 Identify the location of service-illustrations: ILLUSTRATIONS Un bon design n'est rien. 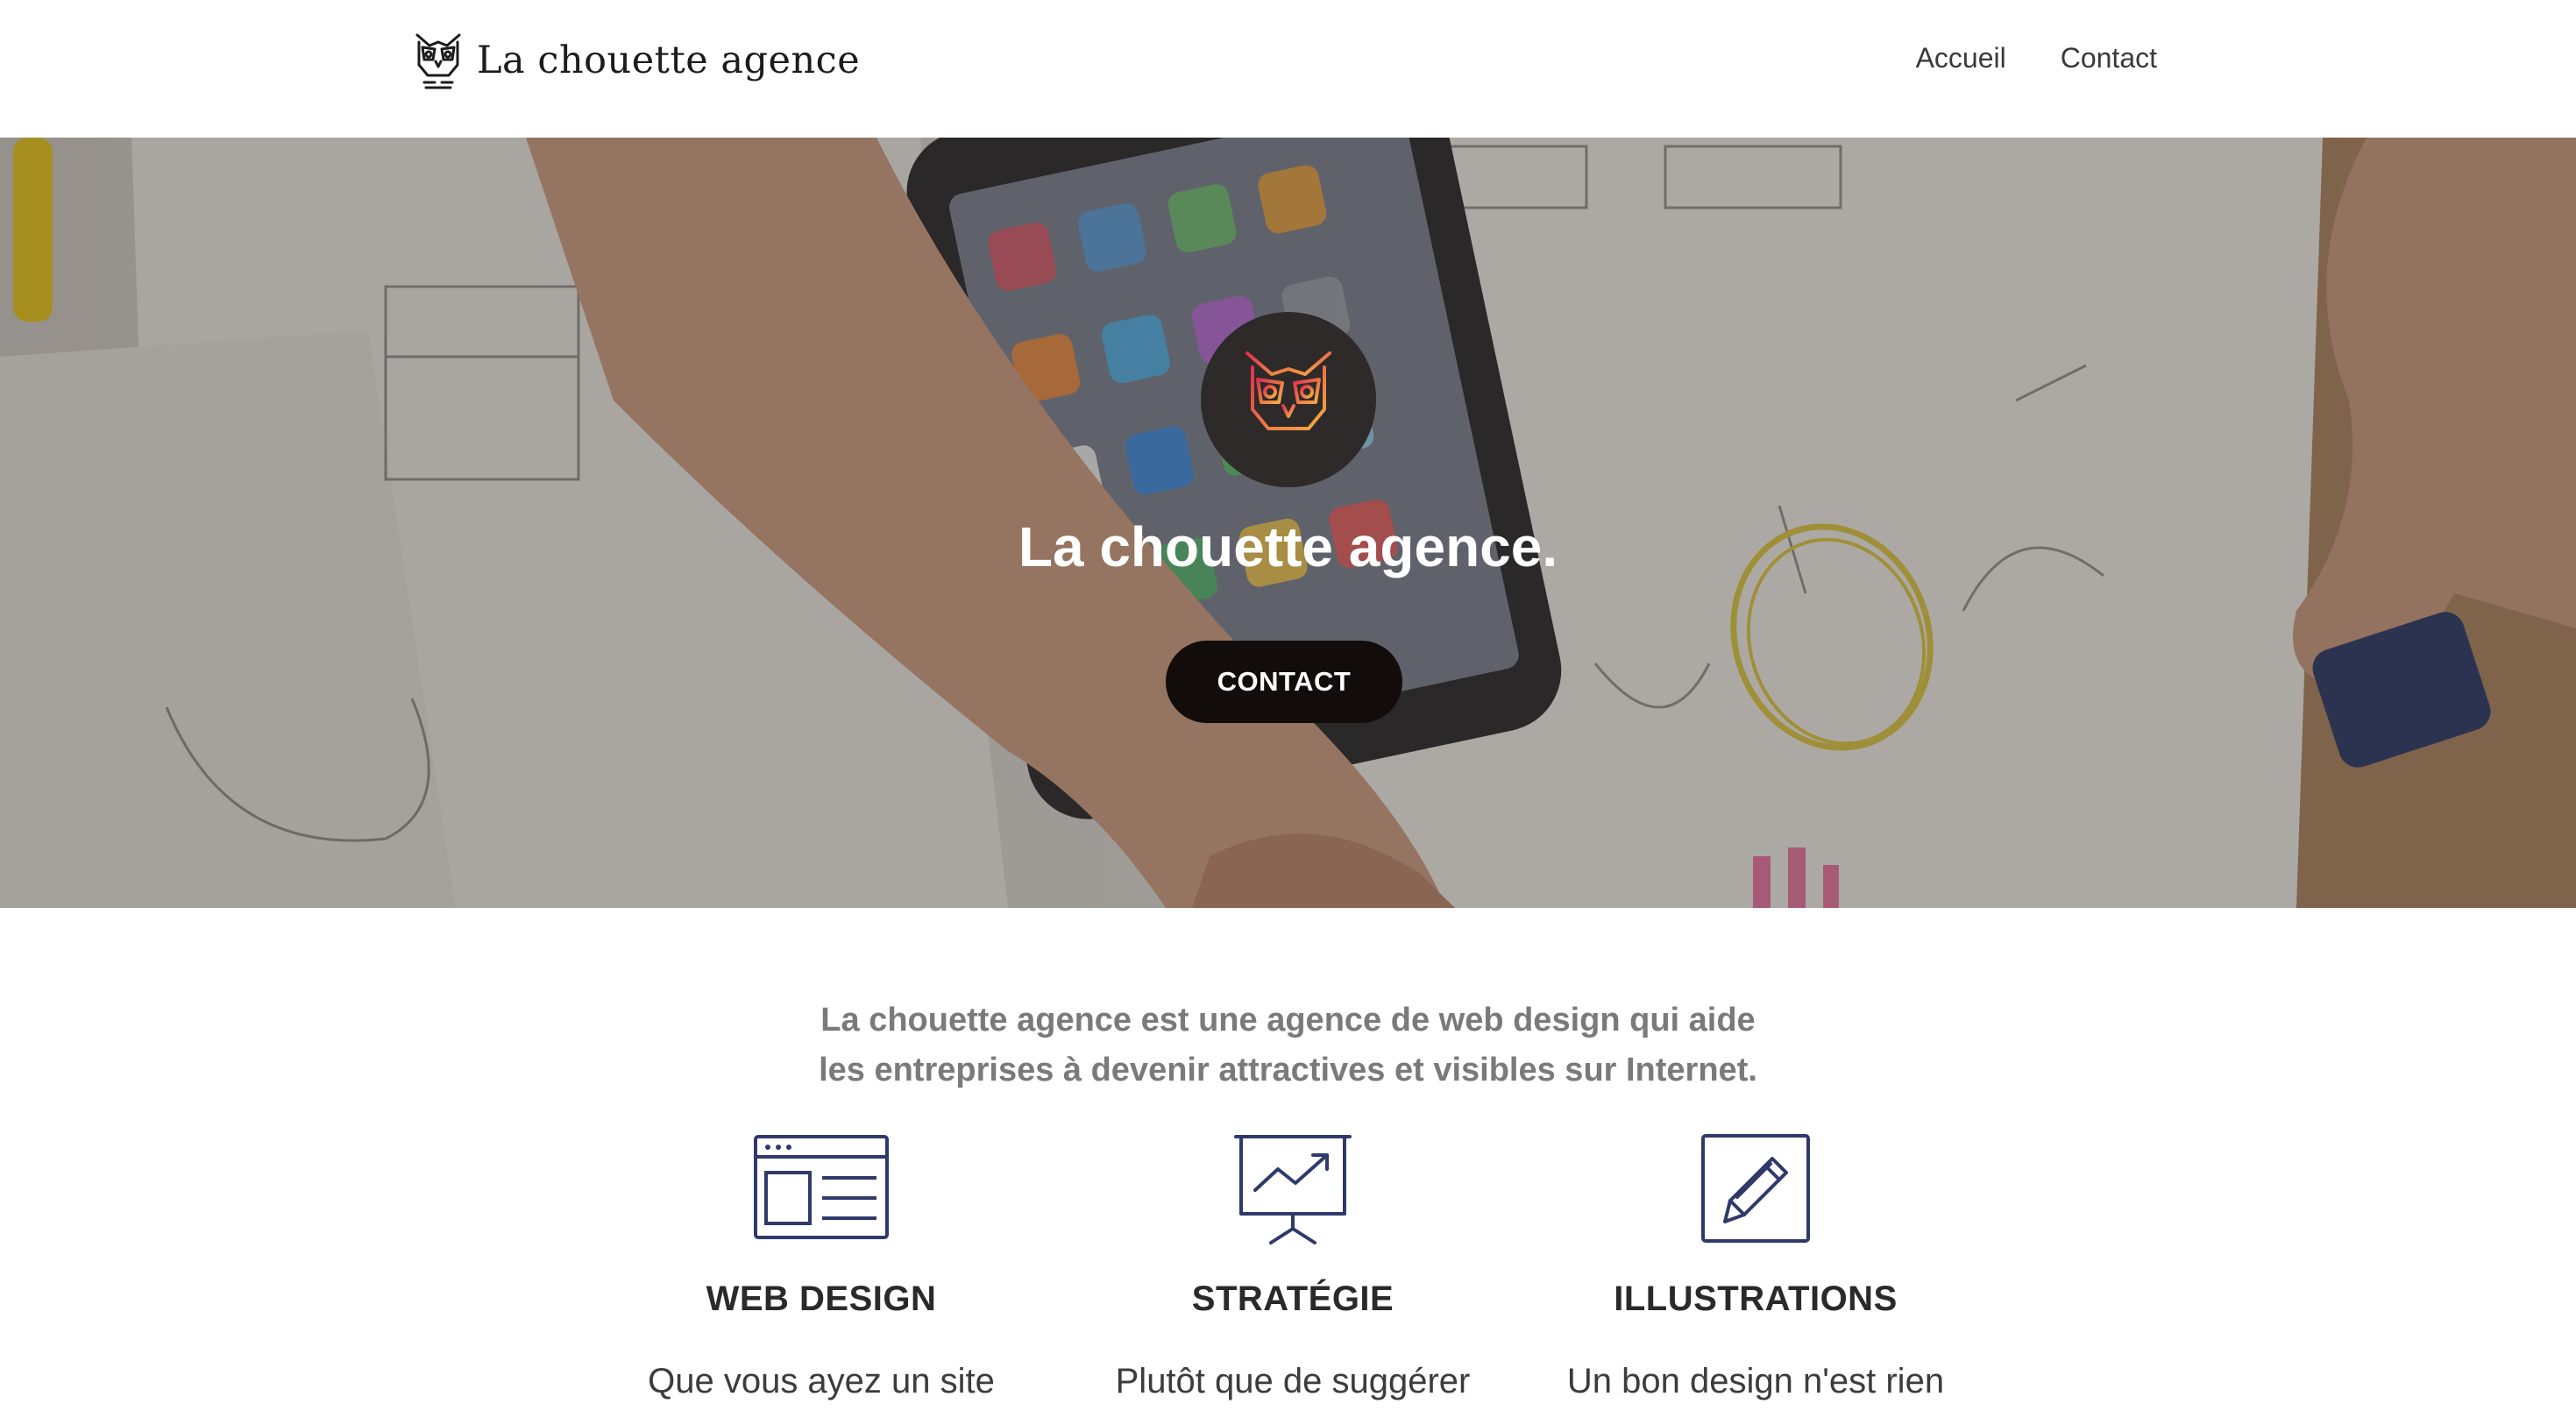
(1755, 1269).